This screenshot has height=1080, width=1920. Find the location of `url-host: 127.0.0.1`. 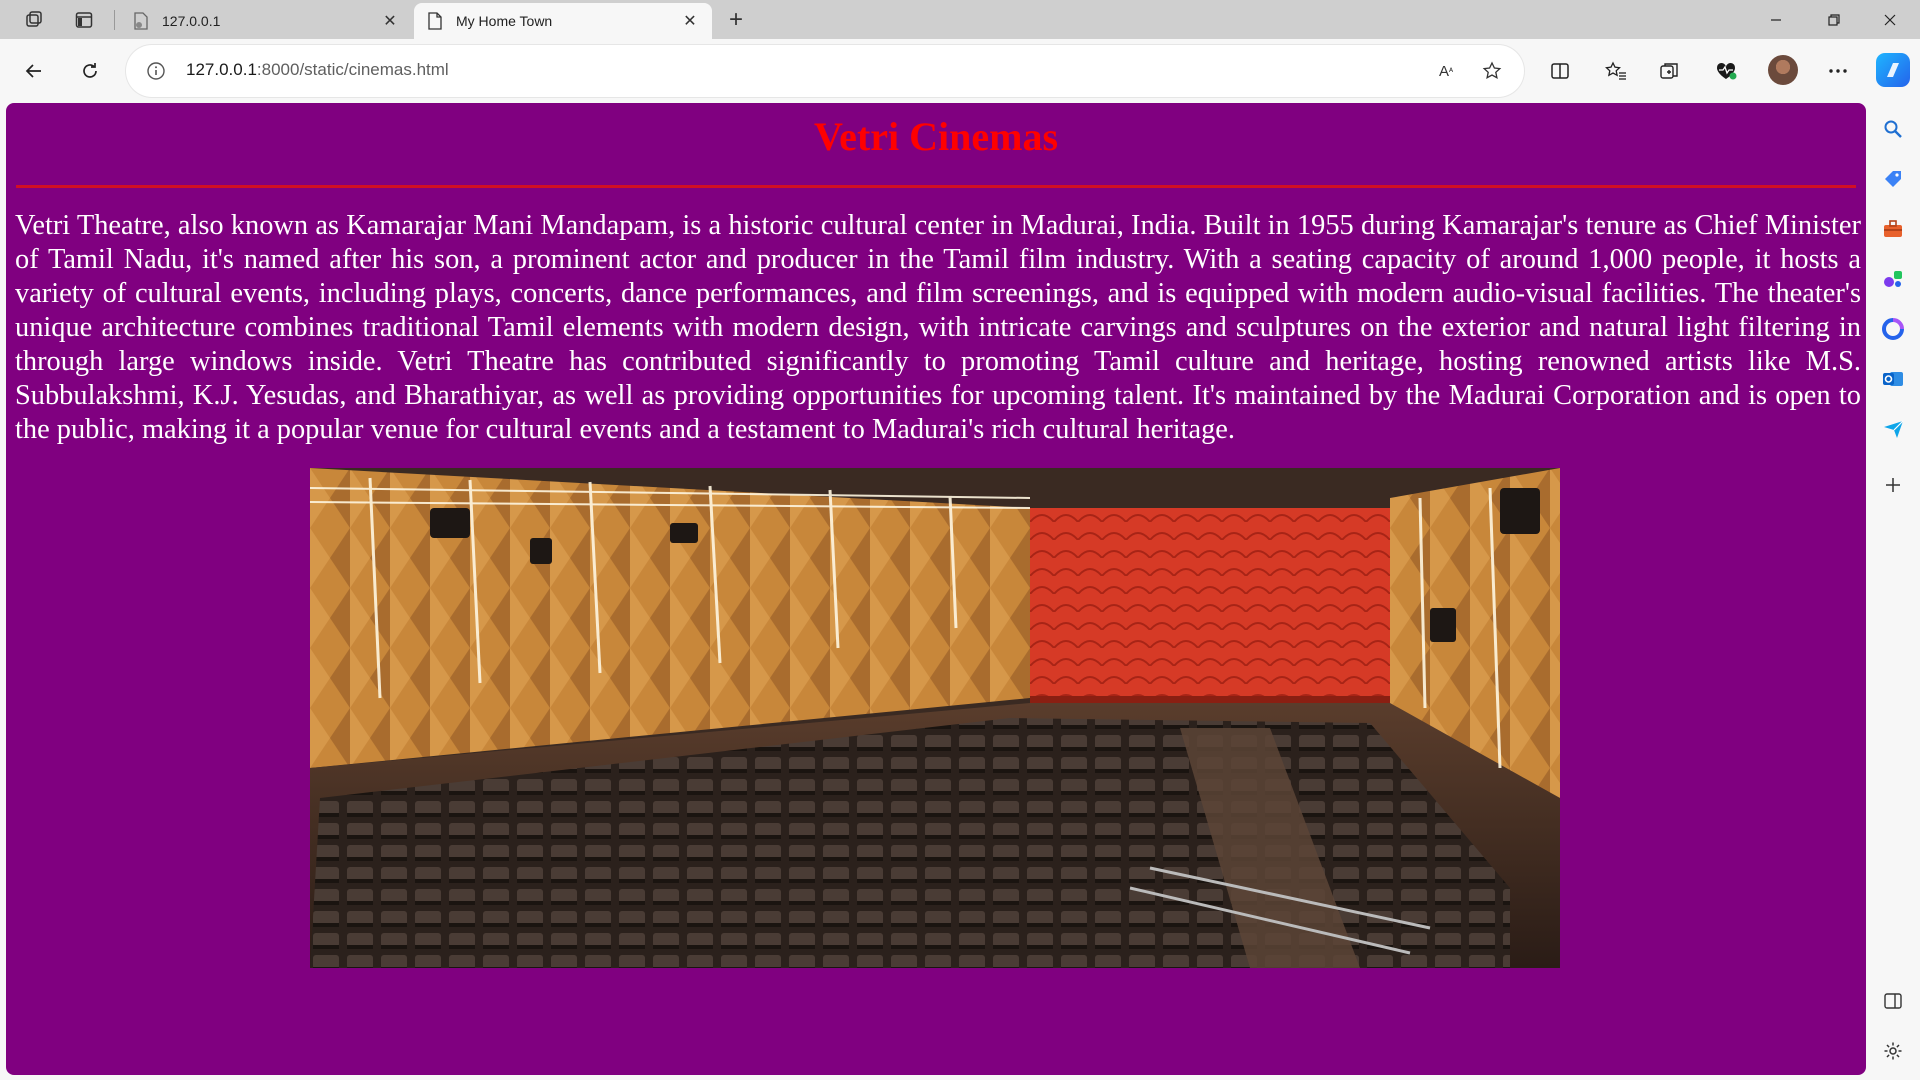

url-host: 127.0.0.1 is located at coordinates (221, 69).